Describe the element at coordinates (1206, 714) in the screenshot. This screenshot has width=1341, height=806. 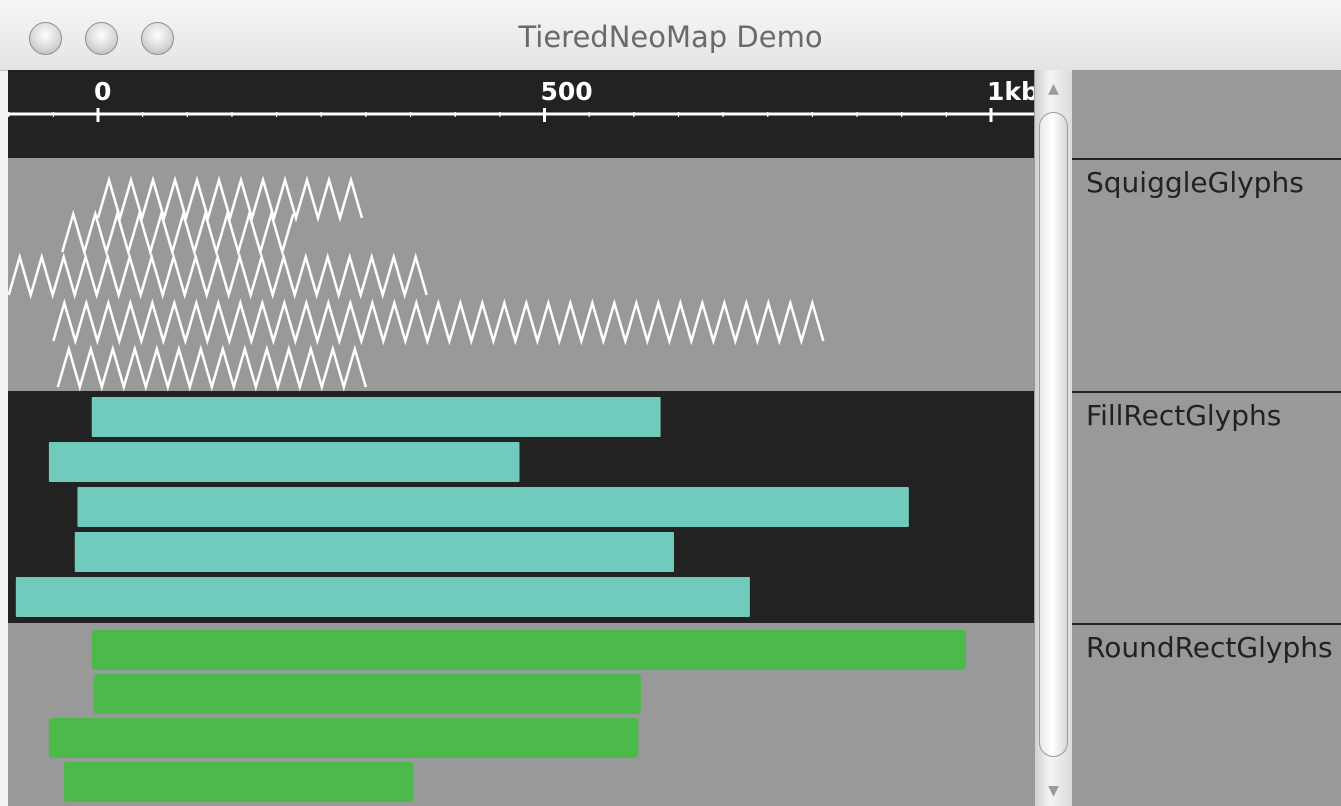
I see `tier-label-roundrect: RoundRectGlyphs` at that location.